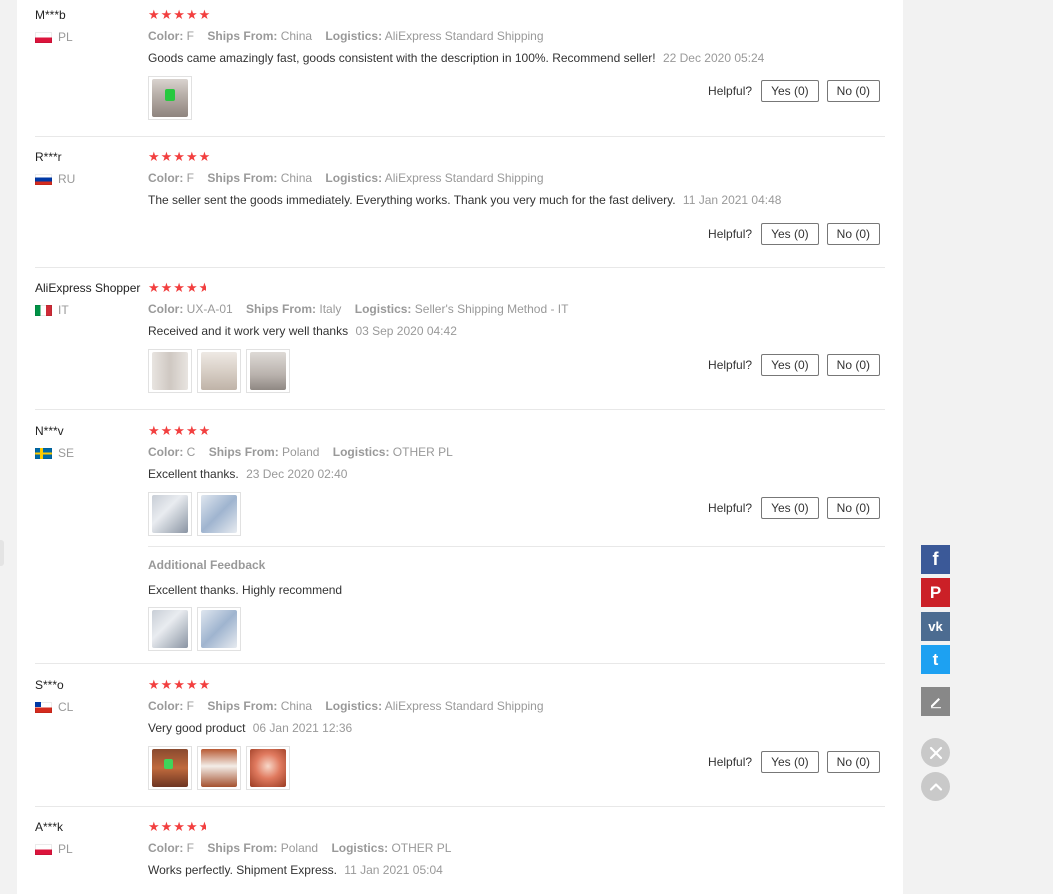 This screenshot has height=894, width=1053. Describe the element at coordinates (935, 701) in the screenshot. I see `feedback-edit-button` at that location.